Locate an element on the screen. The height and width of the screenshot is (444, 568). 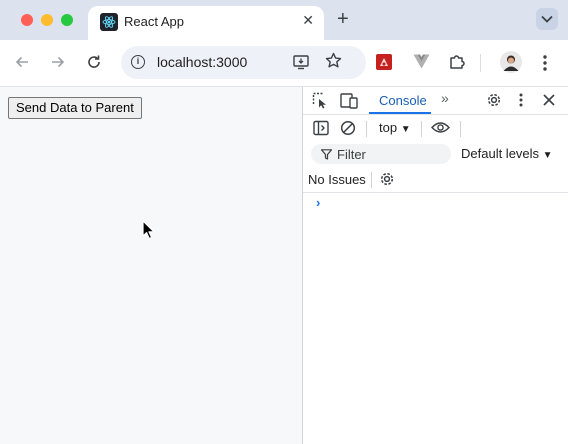
context-label: top is located at coordinates (388, 127).